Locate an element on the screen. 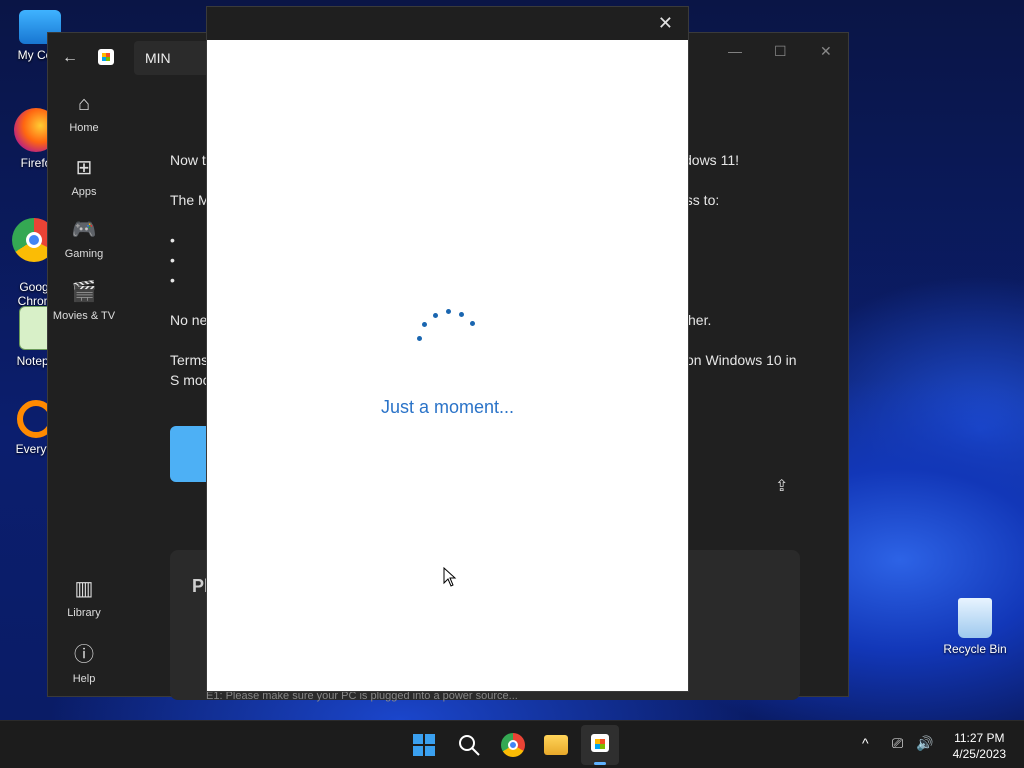 The height and width of the screenshot is (768, 1024). network-icon: ⎚ is located at coordinates (897, 743).